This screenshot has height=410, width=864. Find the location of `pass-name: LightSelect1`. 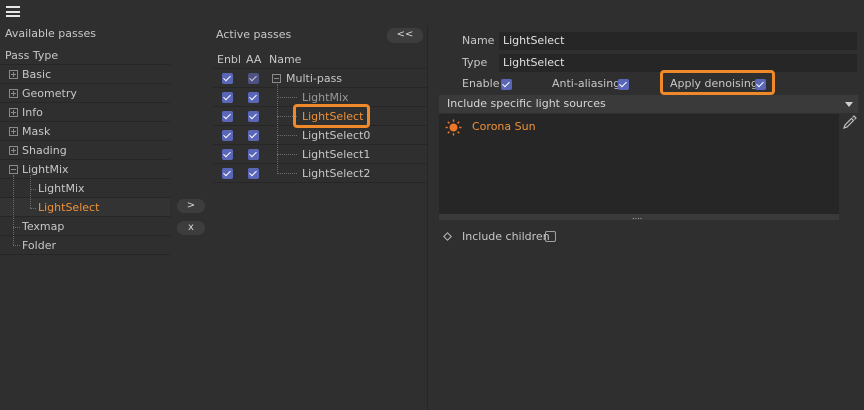

pass-name: LightSelect1 is located at coordinates (336, 154).